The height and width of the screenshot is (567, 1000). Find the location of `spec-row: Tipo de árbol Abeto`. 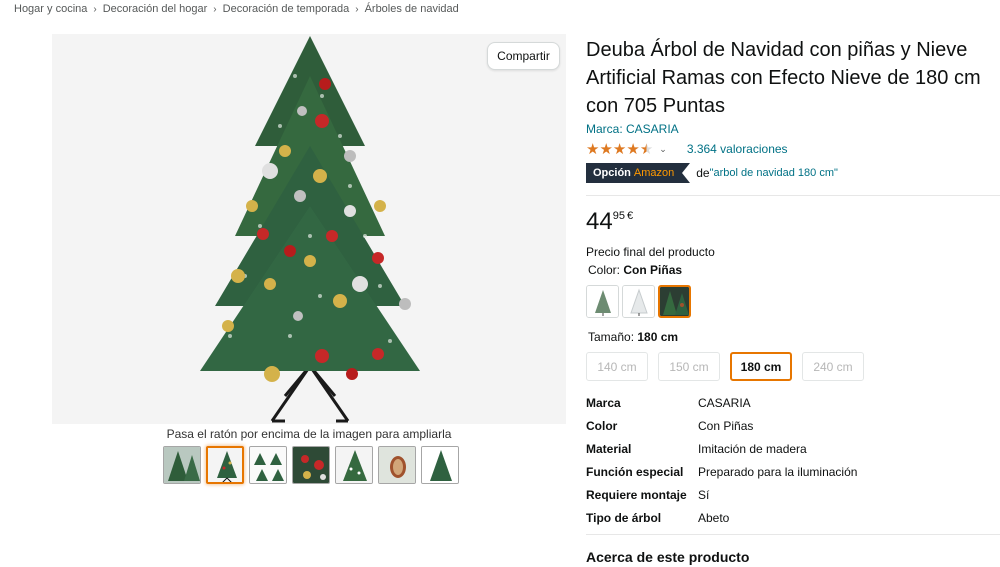

spec-row: Tipo de árbol Abeto is located at coordinates (793, 517).